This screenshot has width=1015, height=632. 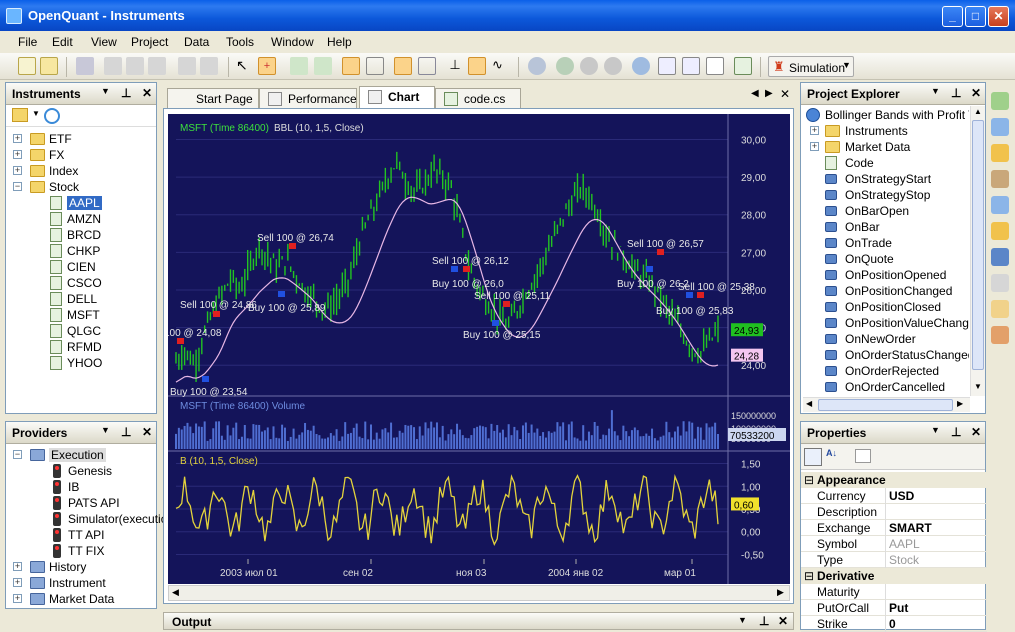 What do you see at coordinates (135, 66) in the screenshot?
I see `copy-icon` at bounding box center [135, 66].